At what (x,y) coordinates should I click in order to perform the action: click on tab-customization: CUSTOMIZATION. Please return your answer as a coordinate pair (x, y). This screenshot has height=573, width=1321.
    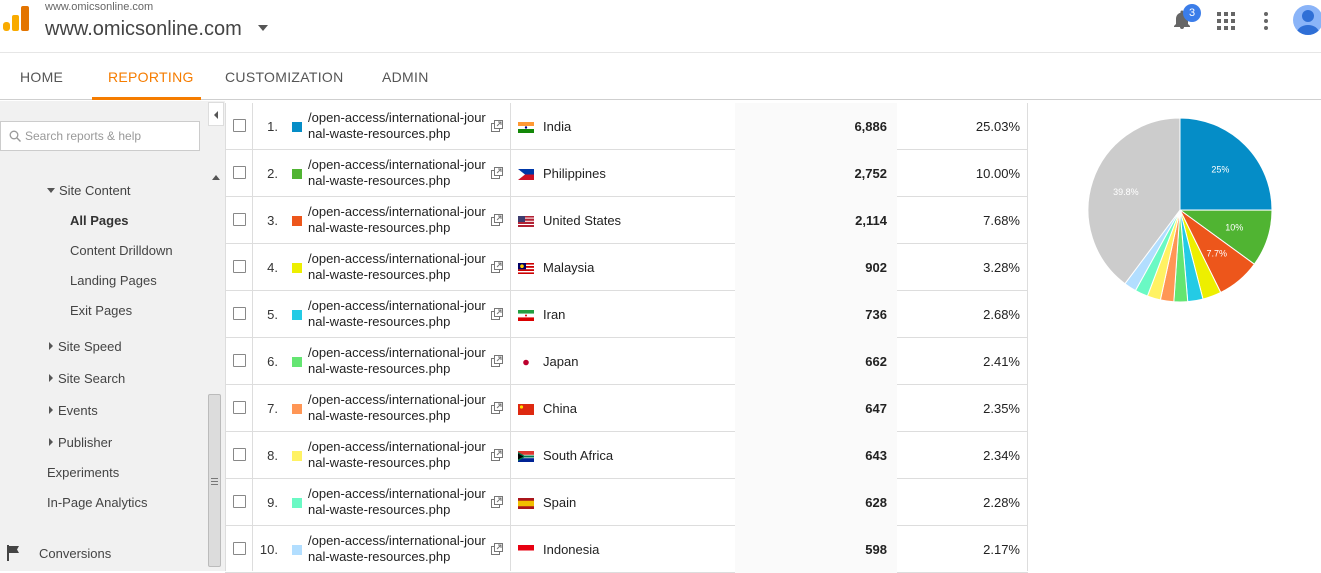
    Looking at the image, I should click on (284, 77).